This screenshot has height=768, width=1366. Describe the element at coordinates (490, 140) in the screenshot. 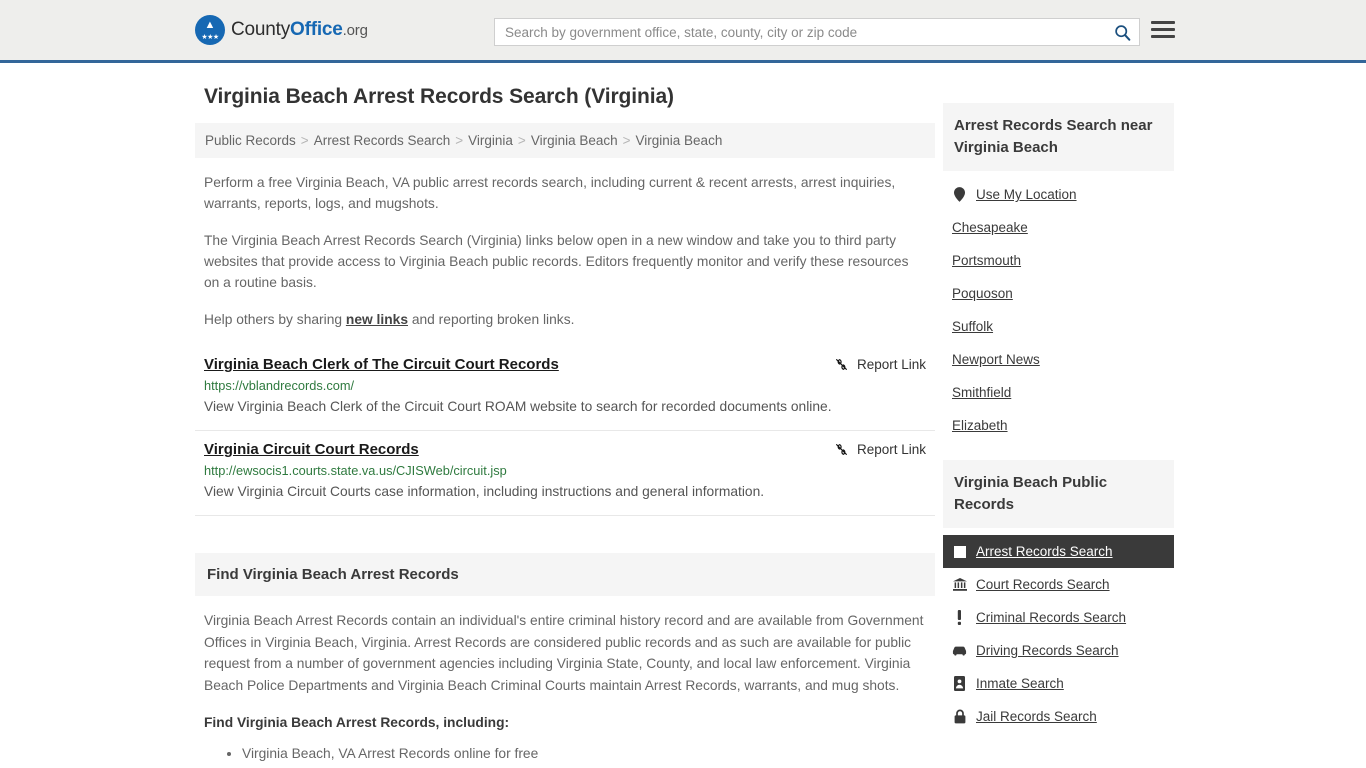

I see `breadcrumb-item-virginia: Virginia` at that location.